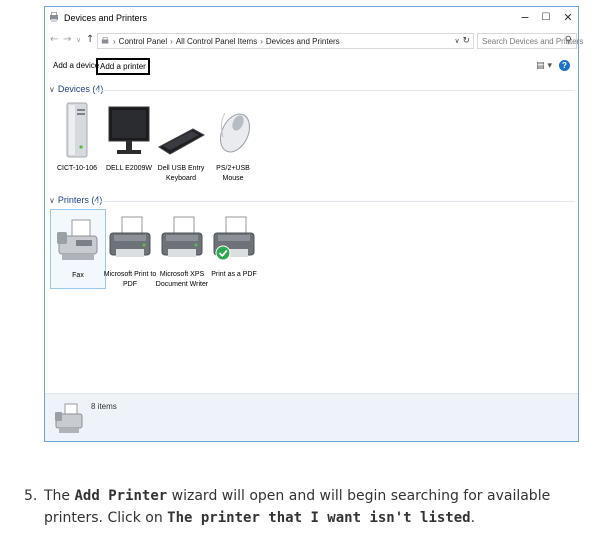  What do you see at coordinates (568, 40) in the screenshot?
I see `search-icon: ⚲` at bounding box center [568, 40].